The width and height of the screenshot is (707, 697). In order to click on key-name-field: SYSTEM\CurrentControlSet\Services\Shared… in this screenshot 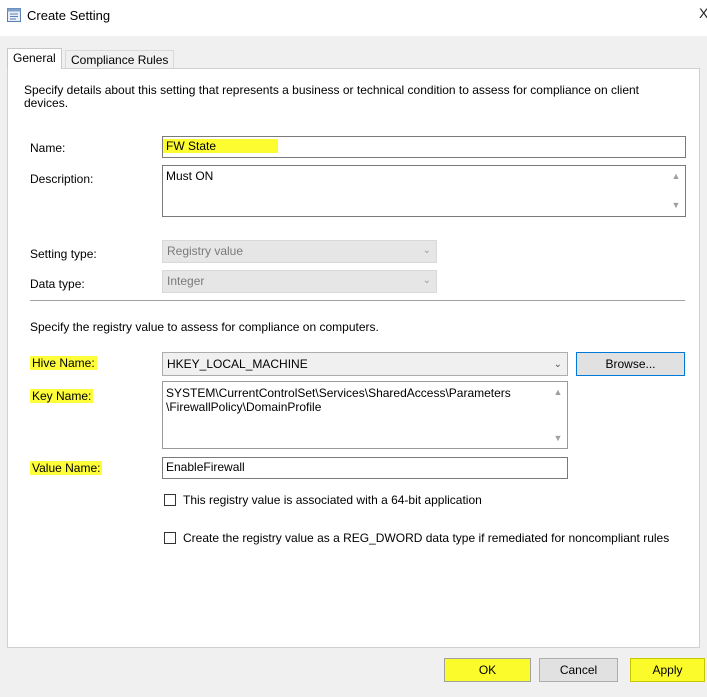, I will do `click(365, 415)`.